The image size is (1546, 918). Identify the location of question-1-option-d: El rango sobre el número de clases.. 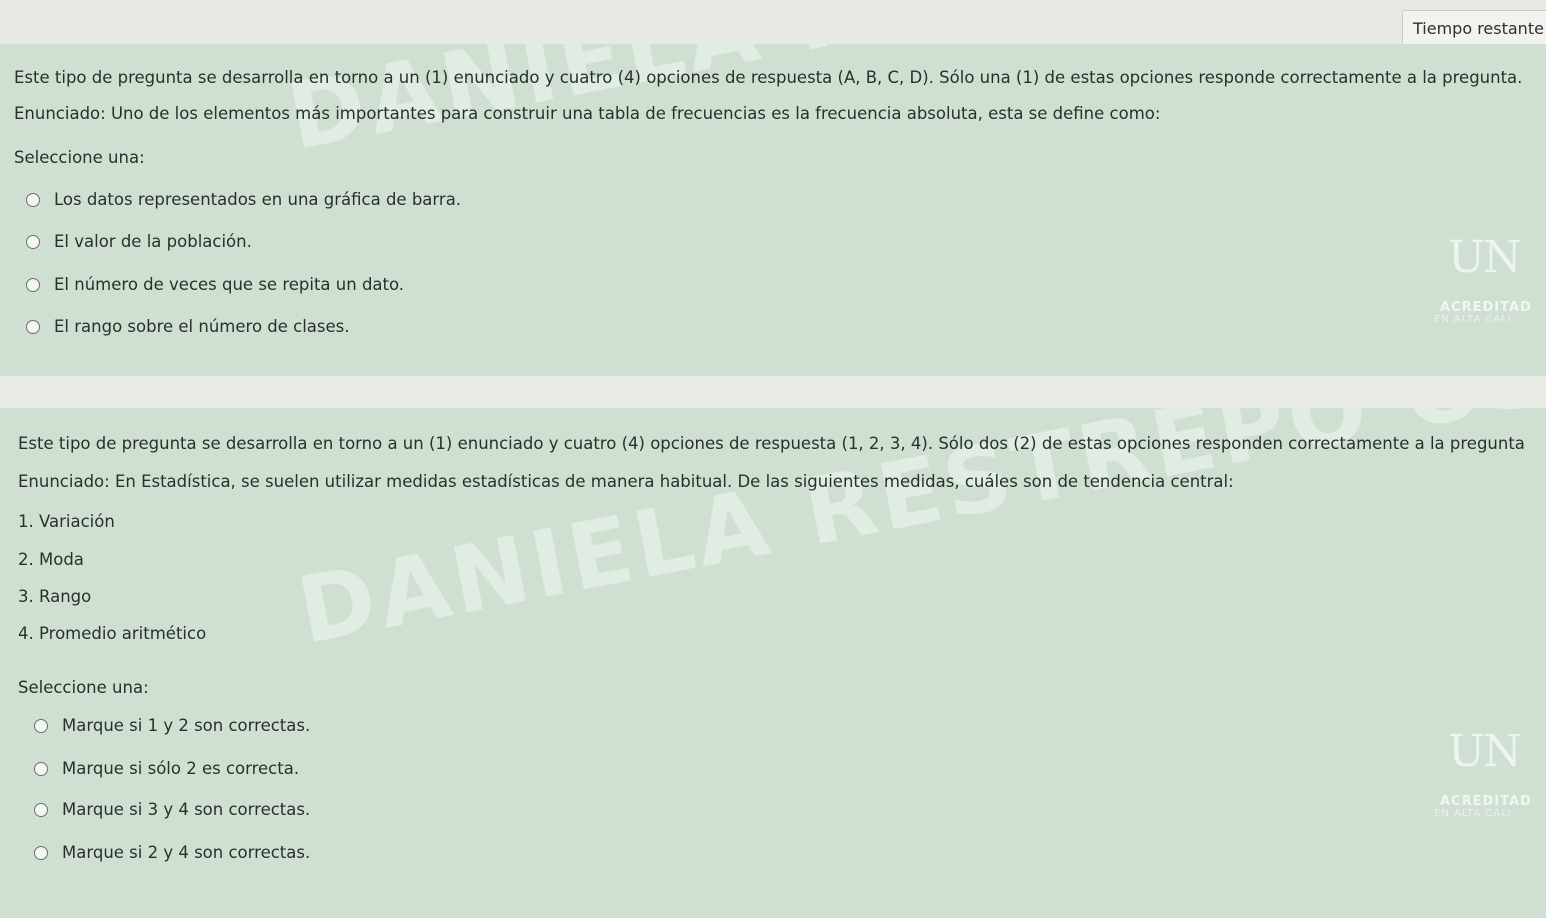
(188, 326).